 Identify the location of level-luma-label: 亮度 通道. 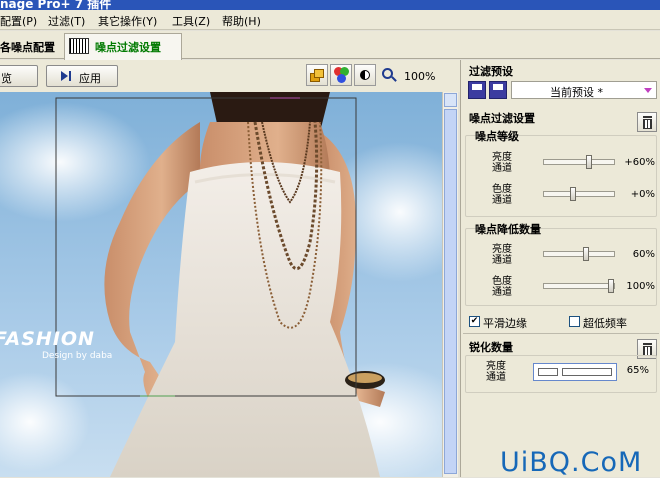
(502, 163).